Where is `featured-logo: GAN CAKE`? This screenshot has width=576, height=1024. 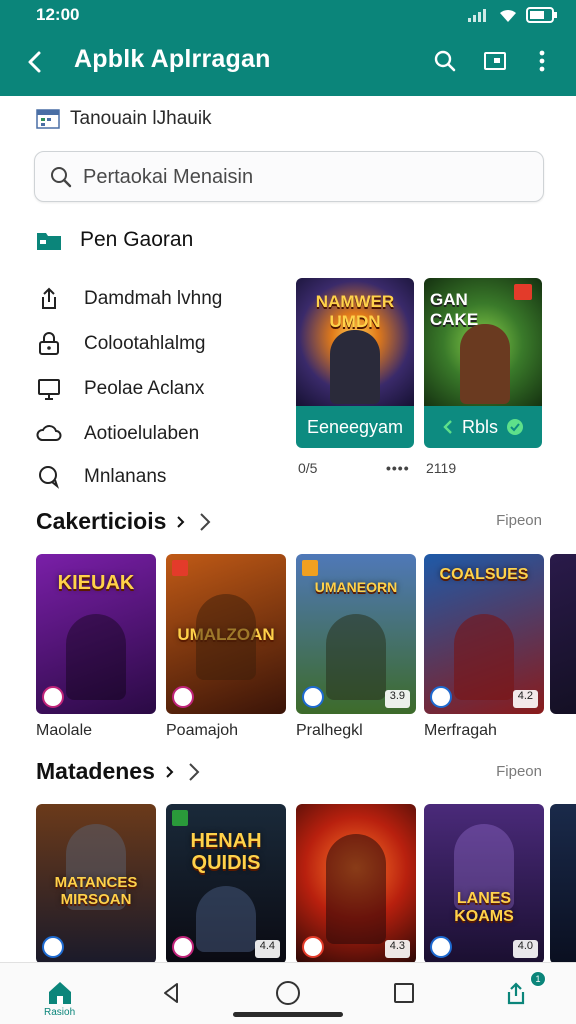 featured-logo: GAN CAKE is located at coordinates (454, 309).